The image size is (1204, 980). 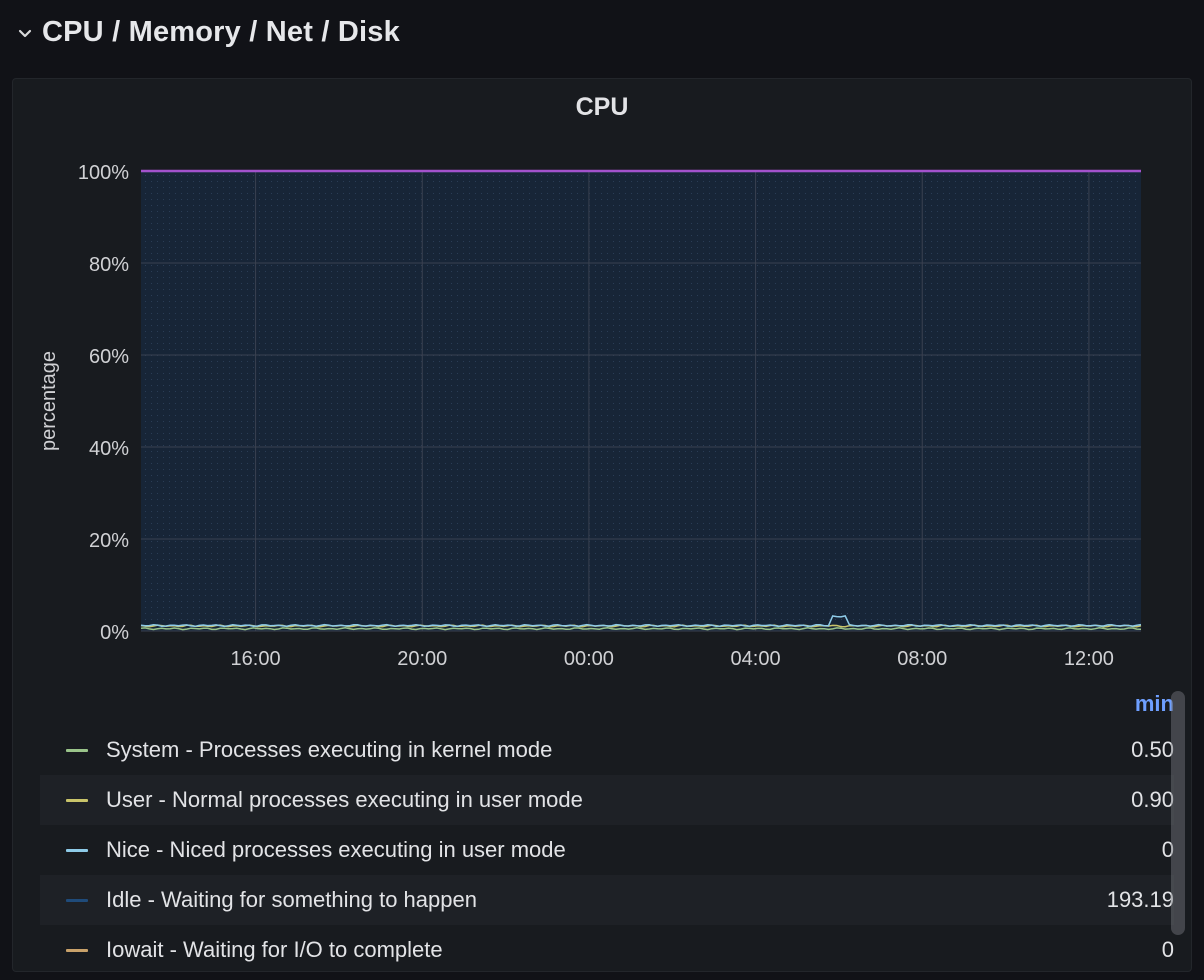 What do you see at coordinates (922, 659) in the screenshot?
I see `x-tick-label: 08:00` at bounding box center [922, 659].